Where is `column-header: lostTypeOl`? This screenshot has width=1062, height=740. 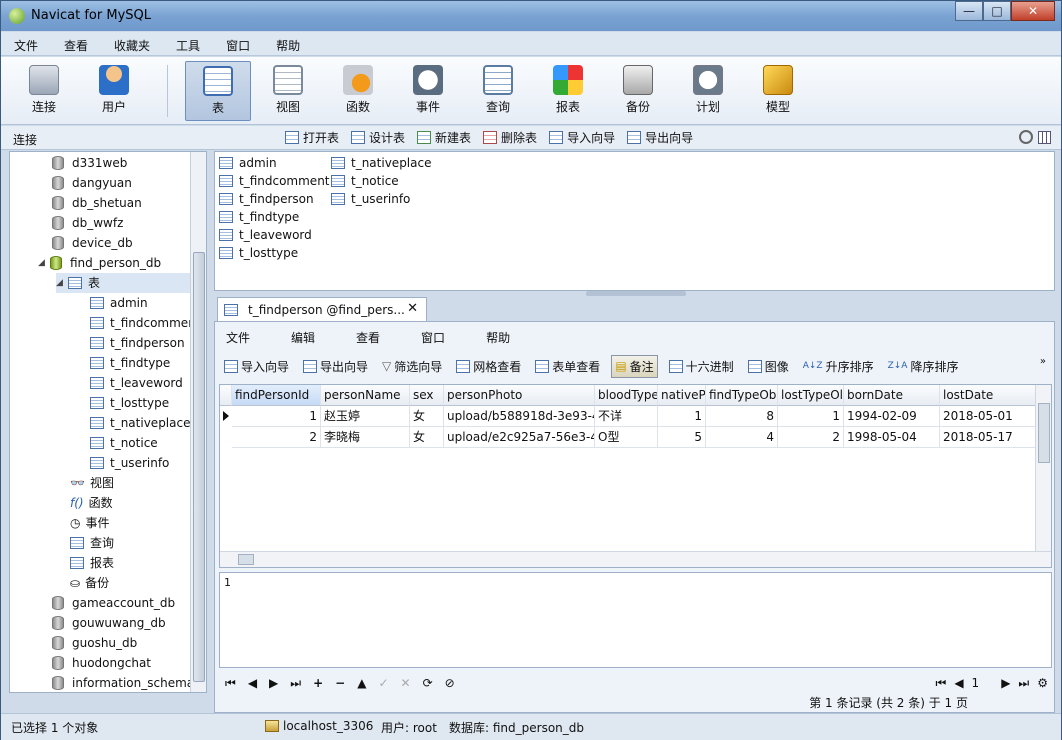 column-header: lostTypeOl is located at coordinates (811, 395).